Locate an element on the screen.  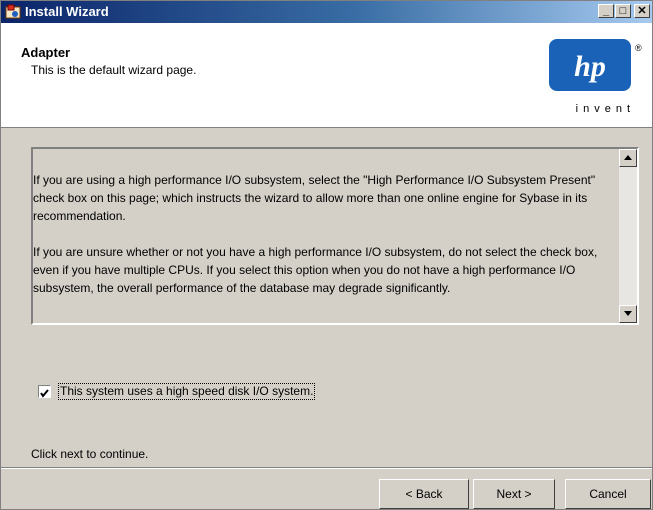
hp-logo-tagline: invent is located at coordinates (605, 109).